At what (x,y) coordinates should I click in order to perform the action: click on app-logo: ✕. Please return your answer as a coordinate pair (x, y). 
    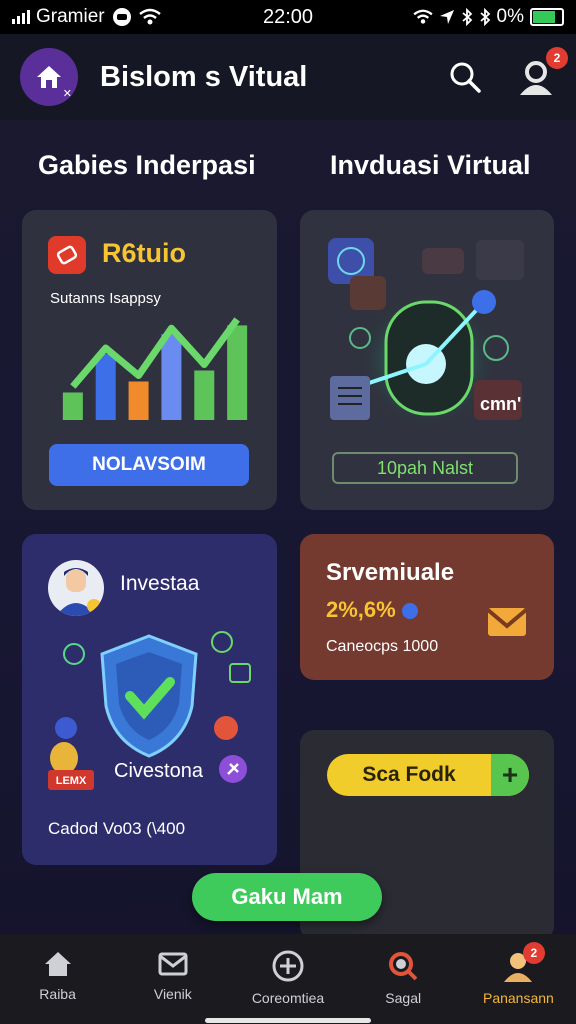
    Looking at the image, I should click on (49, 77).